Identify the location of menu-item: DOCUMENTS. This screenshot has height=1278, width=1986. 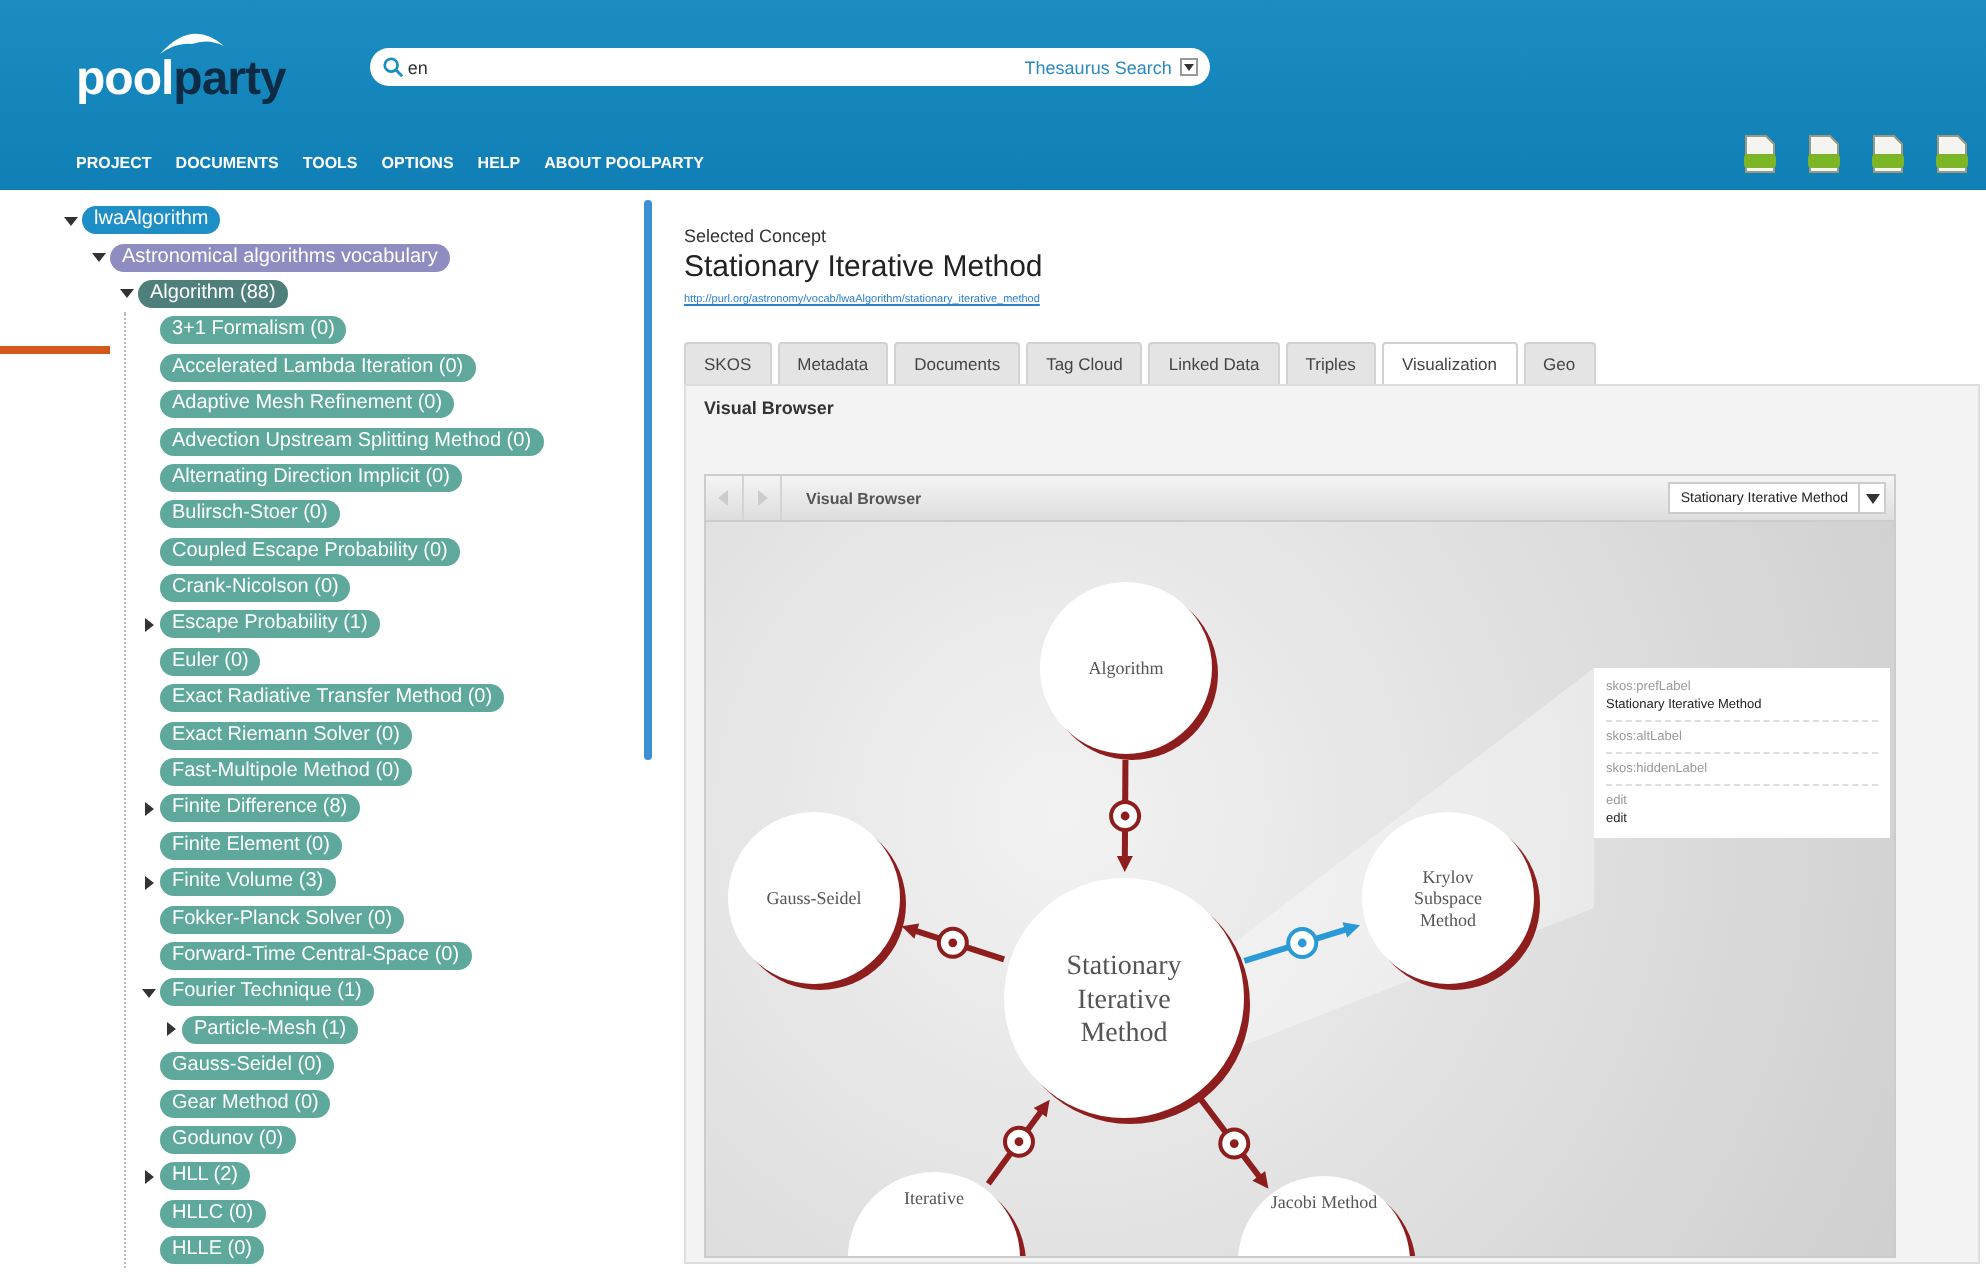
(227, 162).